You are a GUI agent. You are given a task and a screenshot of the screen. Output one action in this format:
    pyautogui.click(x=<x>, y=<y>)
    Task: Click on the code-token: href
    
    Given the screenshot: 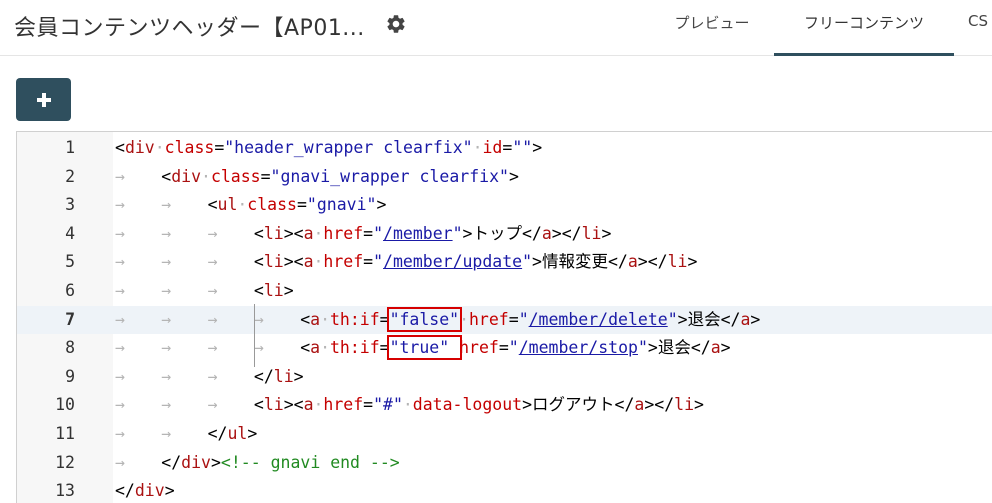 What is the action you would take?
    pyautogui.click(x=489, y=319)
    